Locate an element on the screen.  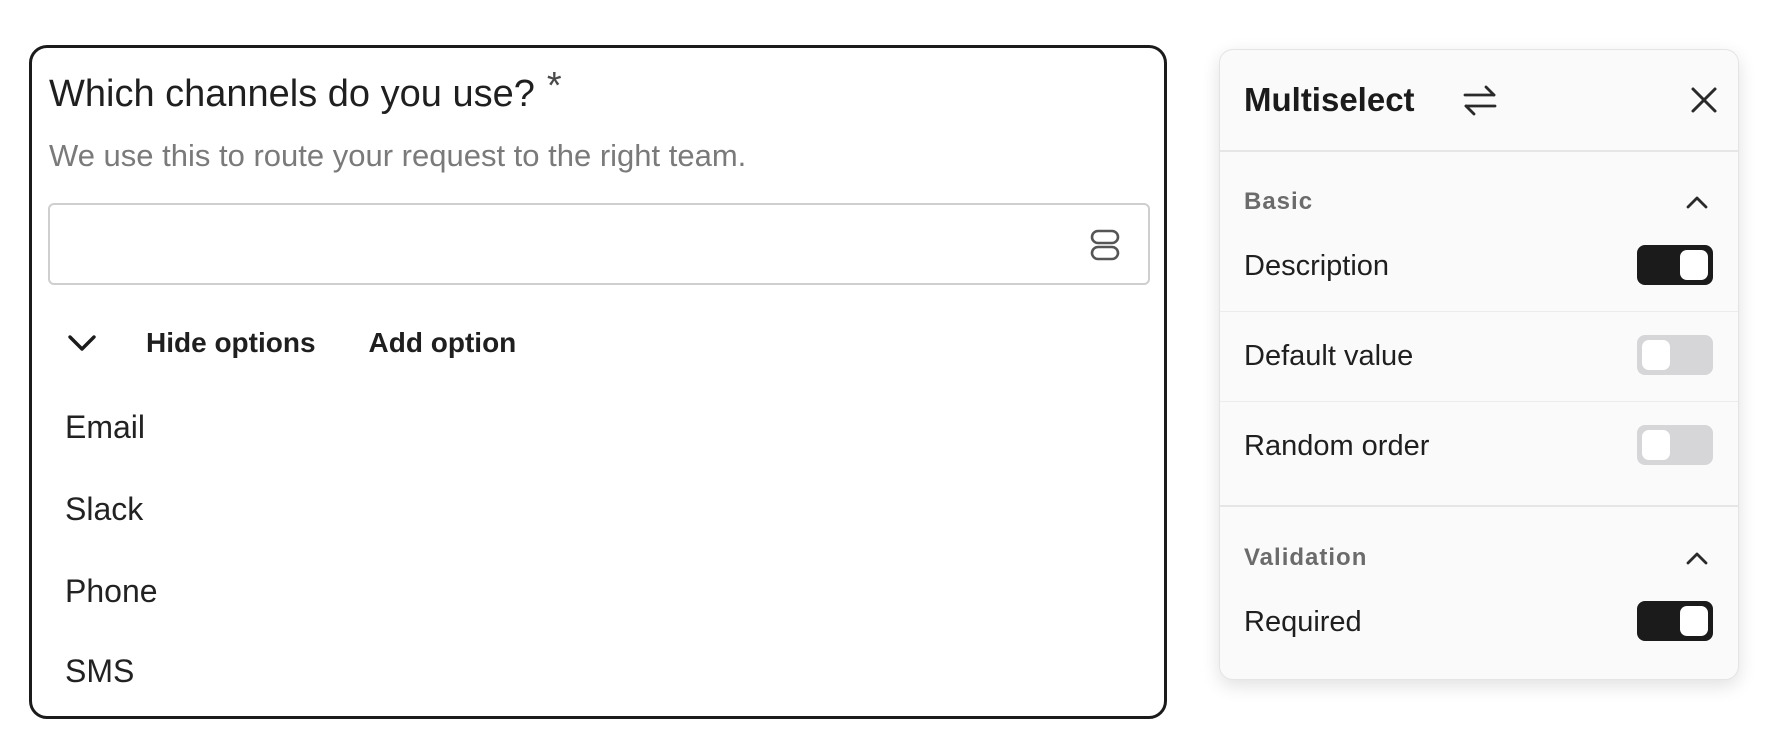
setting-label: Description is located at coordinates (1317, 266).